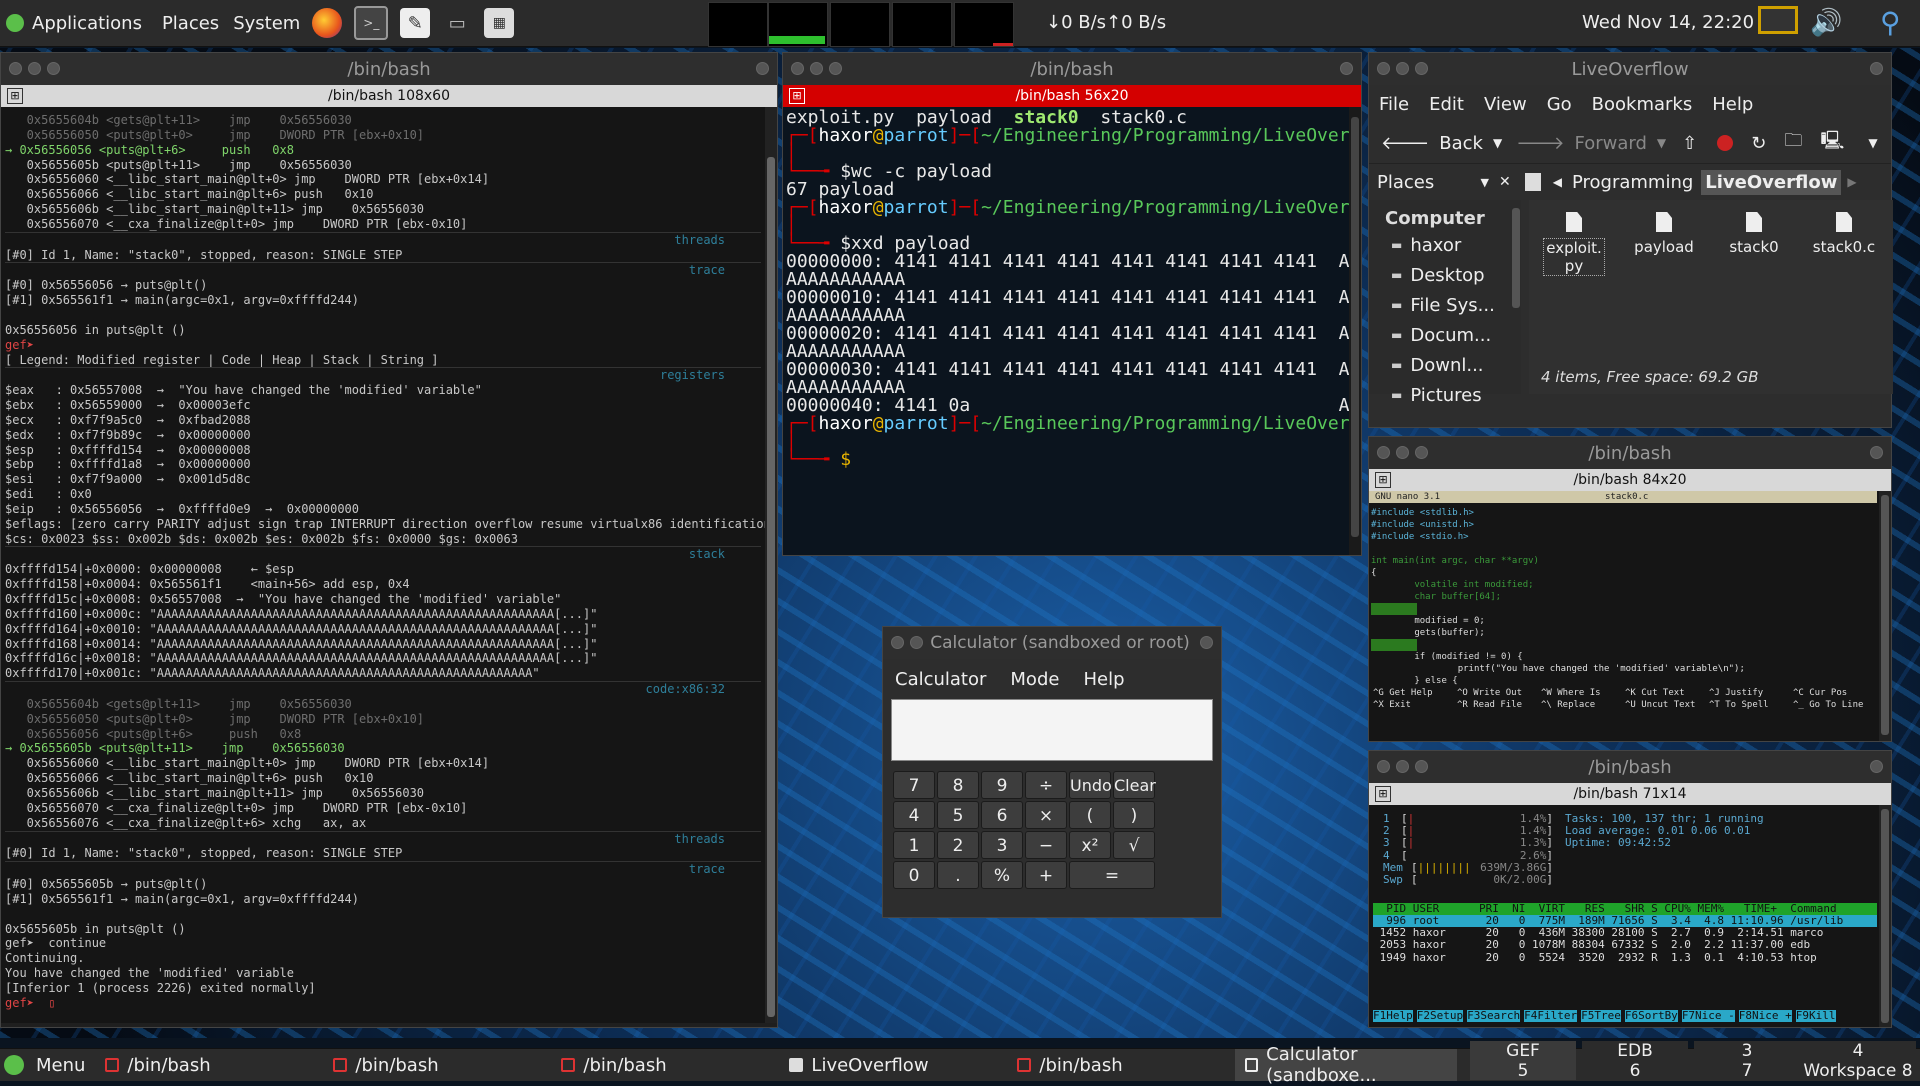 This screenshot has height=1086, width=1920. What do you see at coordinates (958, 815) in the screenshot?
I see `calc-key: 5` at bounding box center [958, 815].